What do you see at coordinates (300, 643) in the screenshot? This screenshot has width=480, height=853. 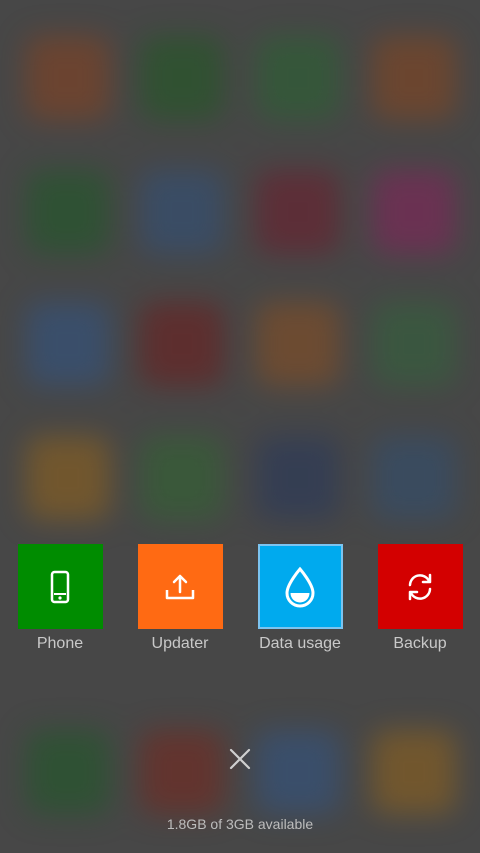 I see `data-usage-label: Data usage` at bounding box center [300, 643].